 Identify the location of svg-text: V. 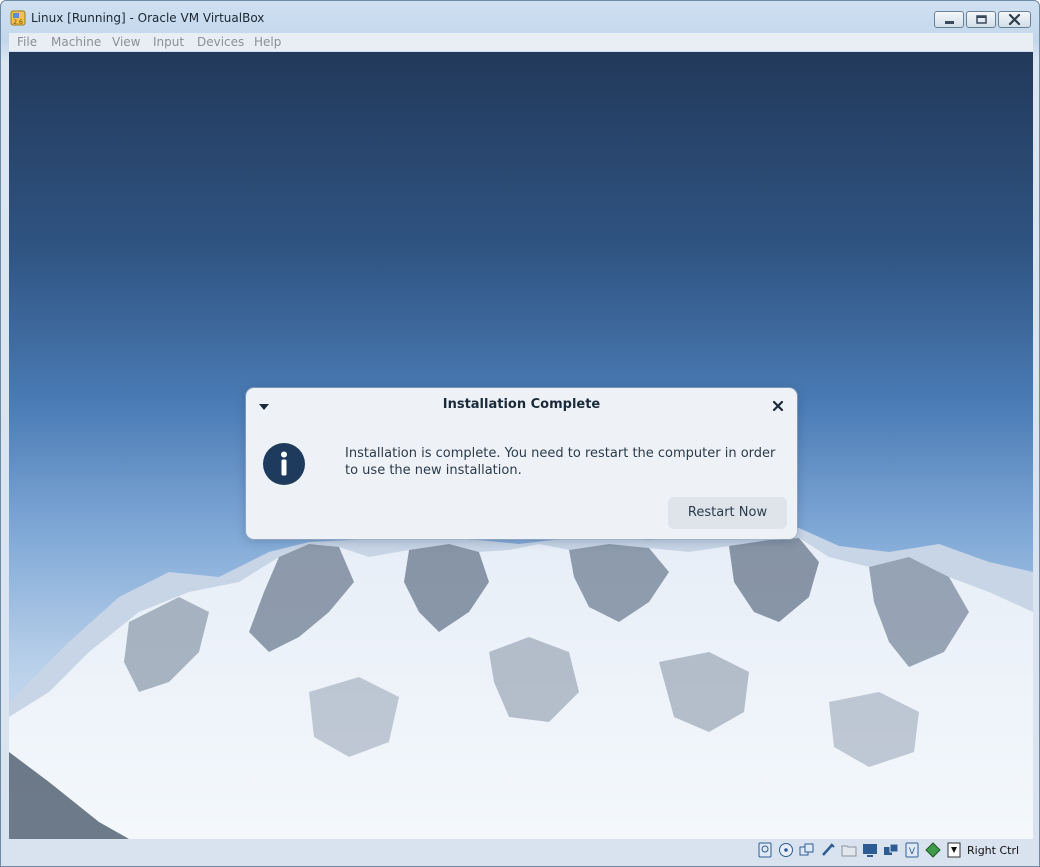
(912, 852).